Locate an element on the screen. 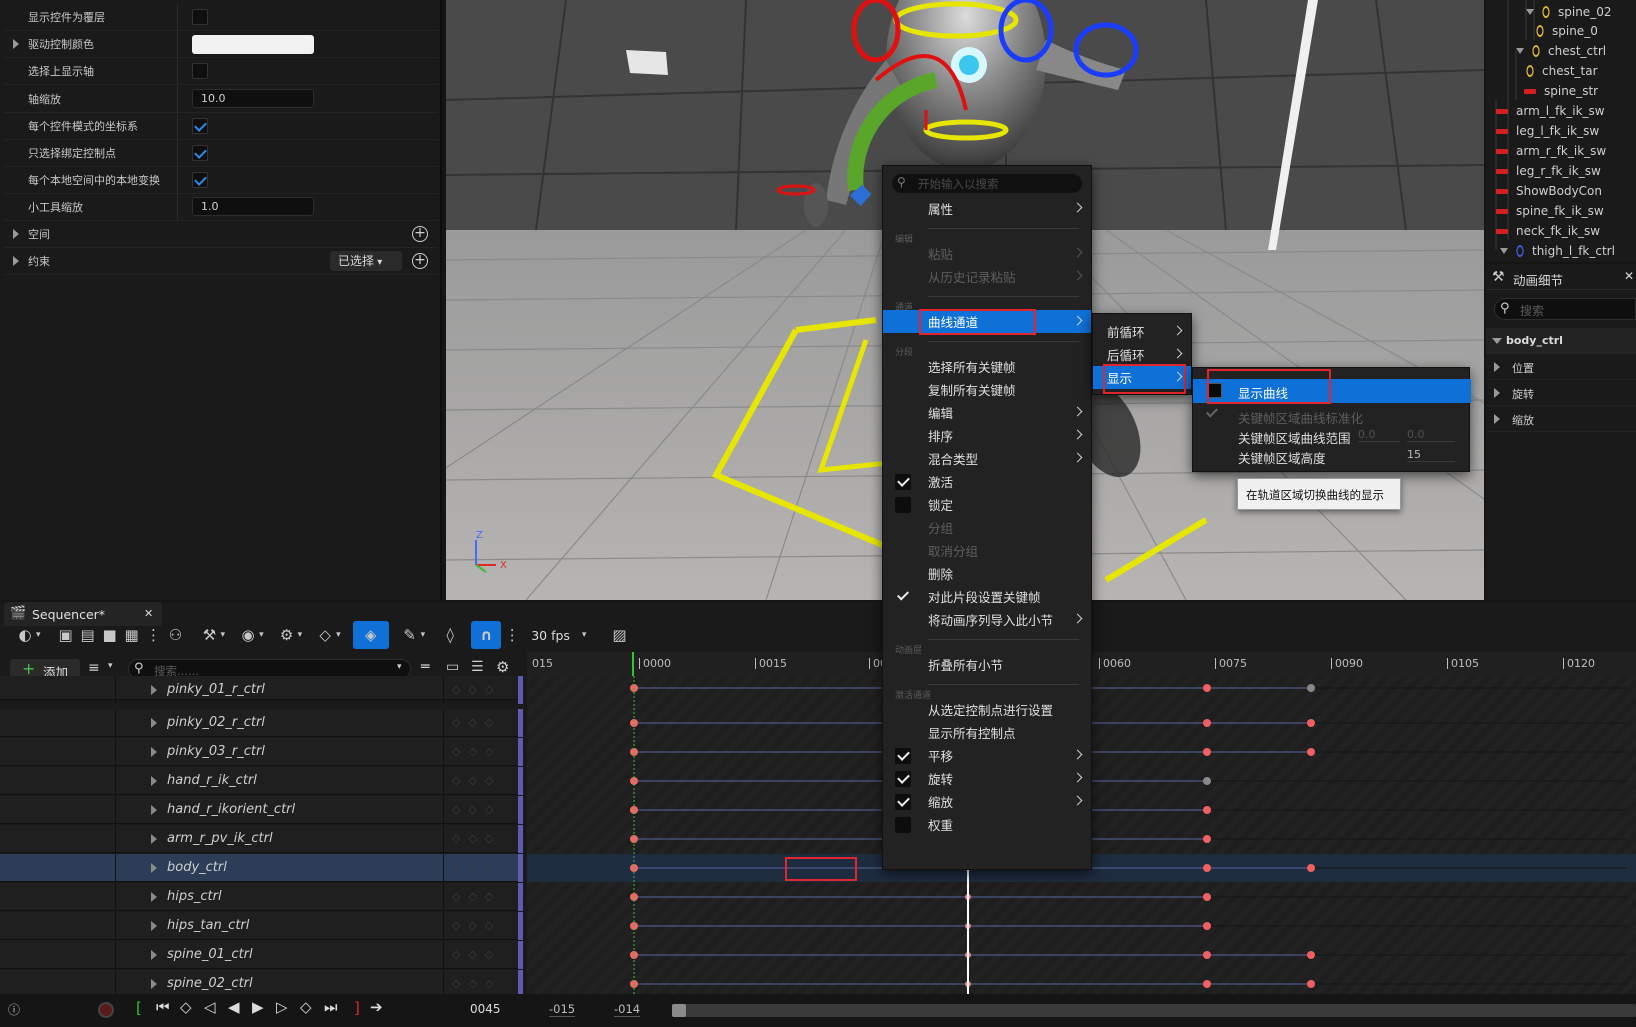 The image size is (1636, 1027). track-row: pinky_01_r_ctrl ◇◇◇ is located at coordinates (261, 690).